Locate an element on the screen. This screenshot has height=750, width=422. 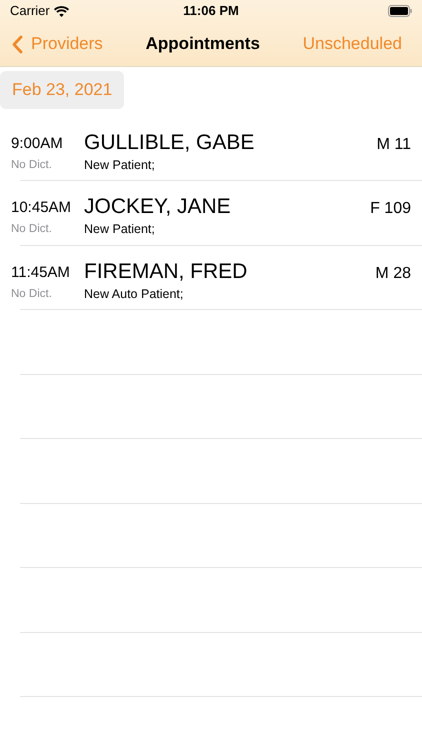
wifi-icon is located at coordinates (61, 11).